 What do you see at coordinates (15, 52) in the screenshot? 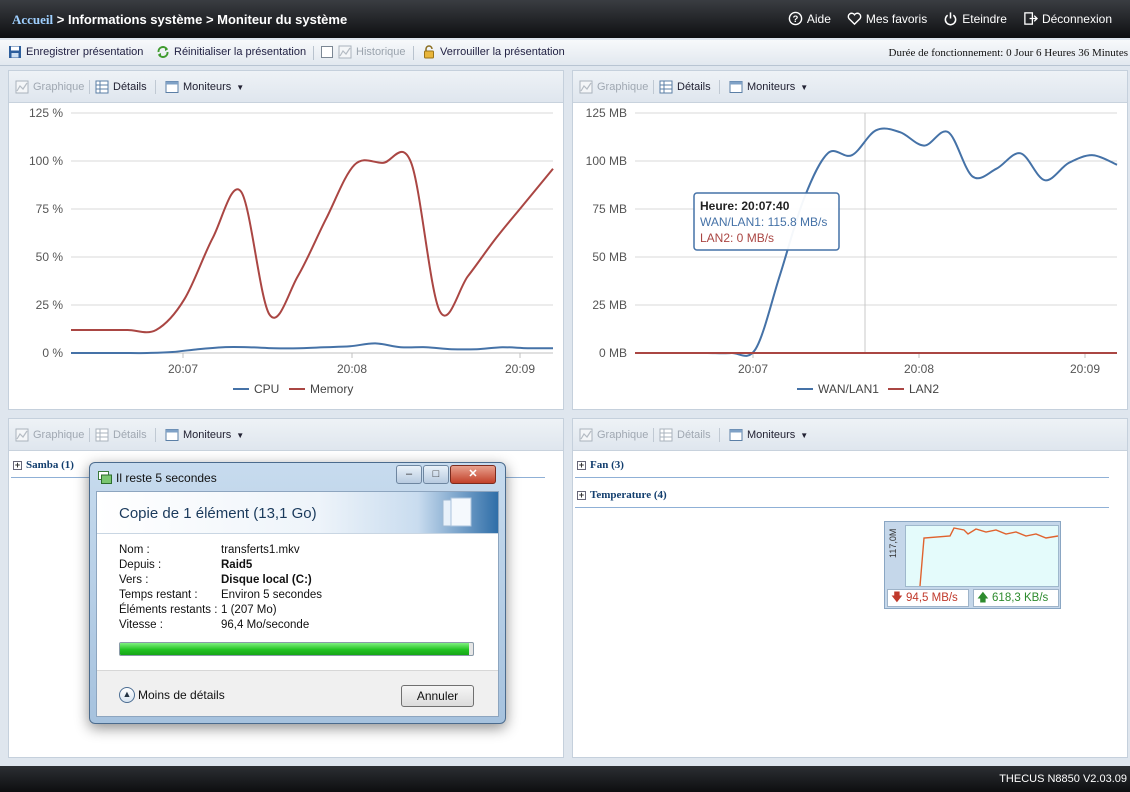
I see `save-icon` at bounding box center [15, 52].